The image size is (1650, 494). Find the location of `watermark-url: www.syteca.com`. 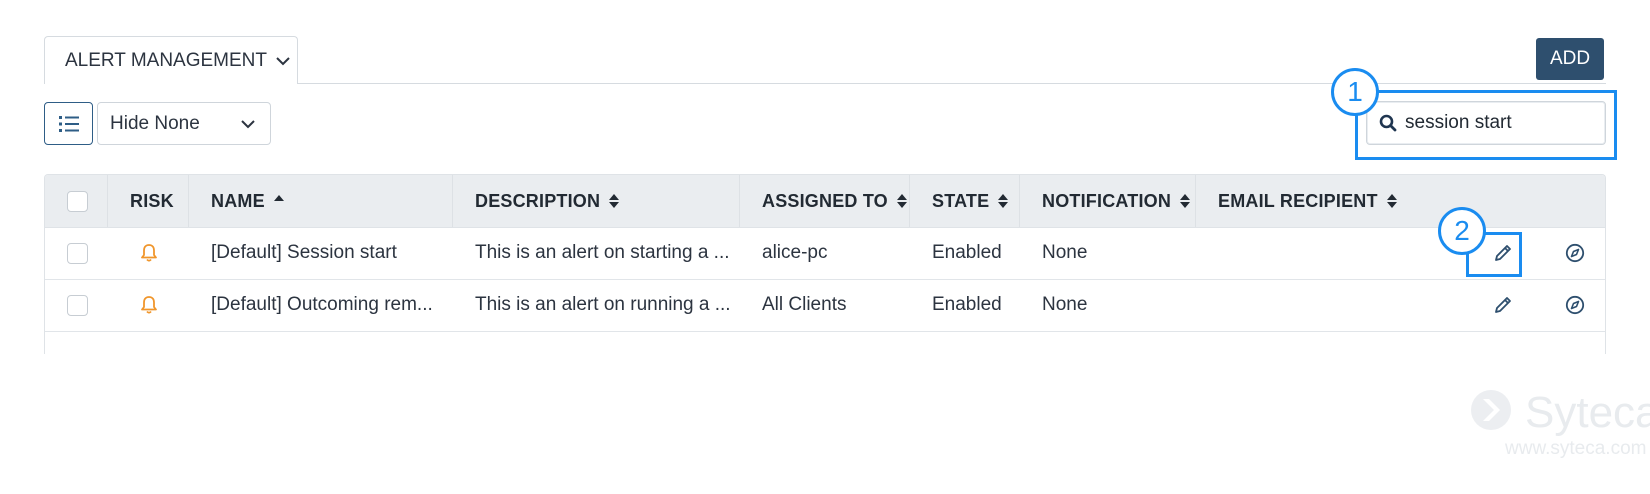

watermark-url: www.syteca.com is located at coordinates (1576, 448).